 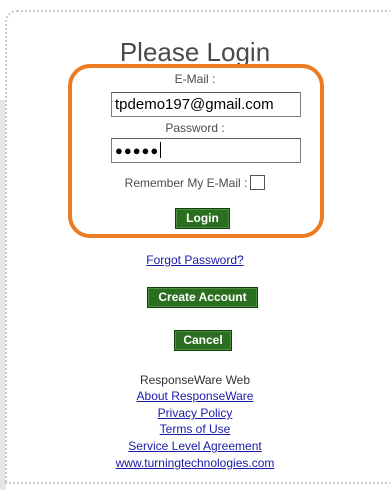 I want to click on website-link: www.turningtechnologies.com, so click(x=195, y=463).